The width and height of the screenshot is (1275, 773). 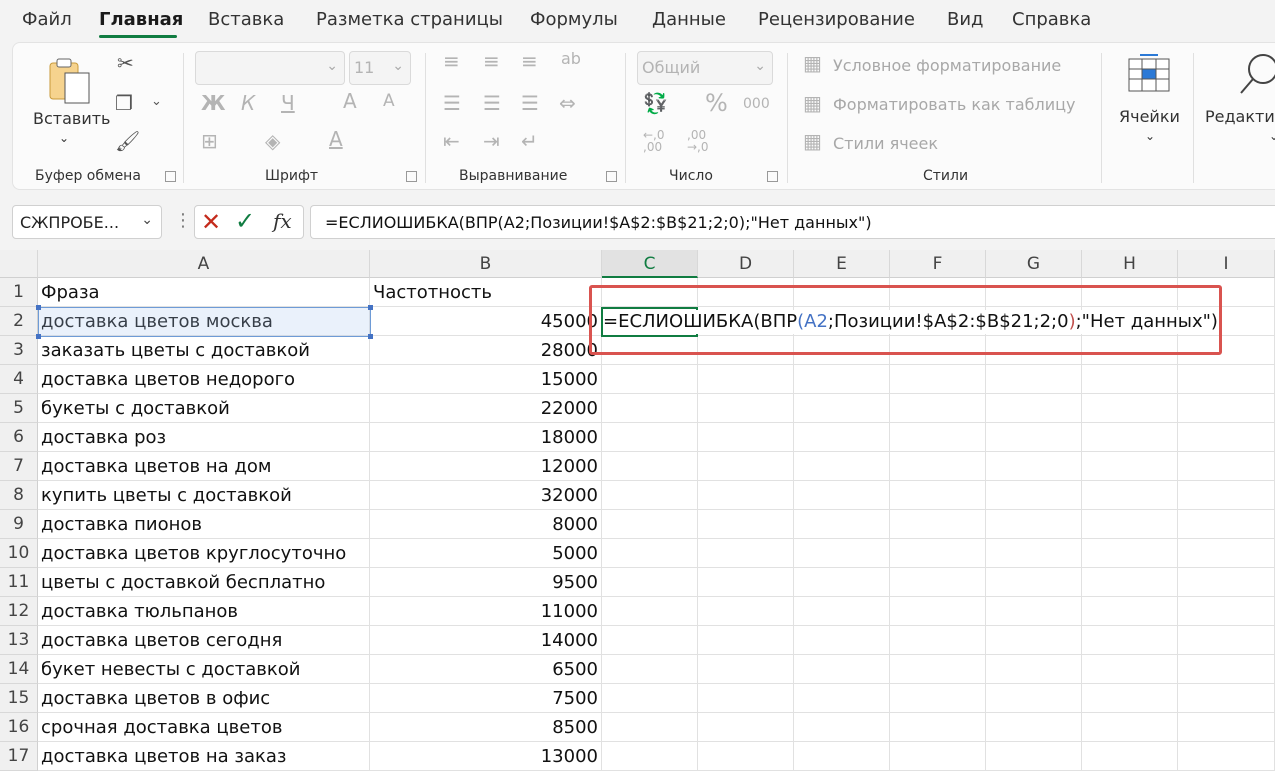 I want to click on menu-file: Файл, so click(x=47, y=19).